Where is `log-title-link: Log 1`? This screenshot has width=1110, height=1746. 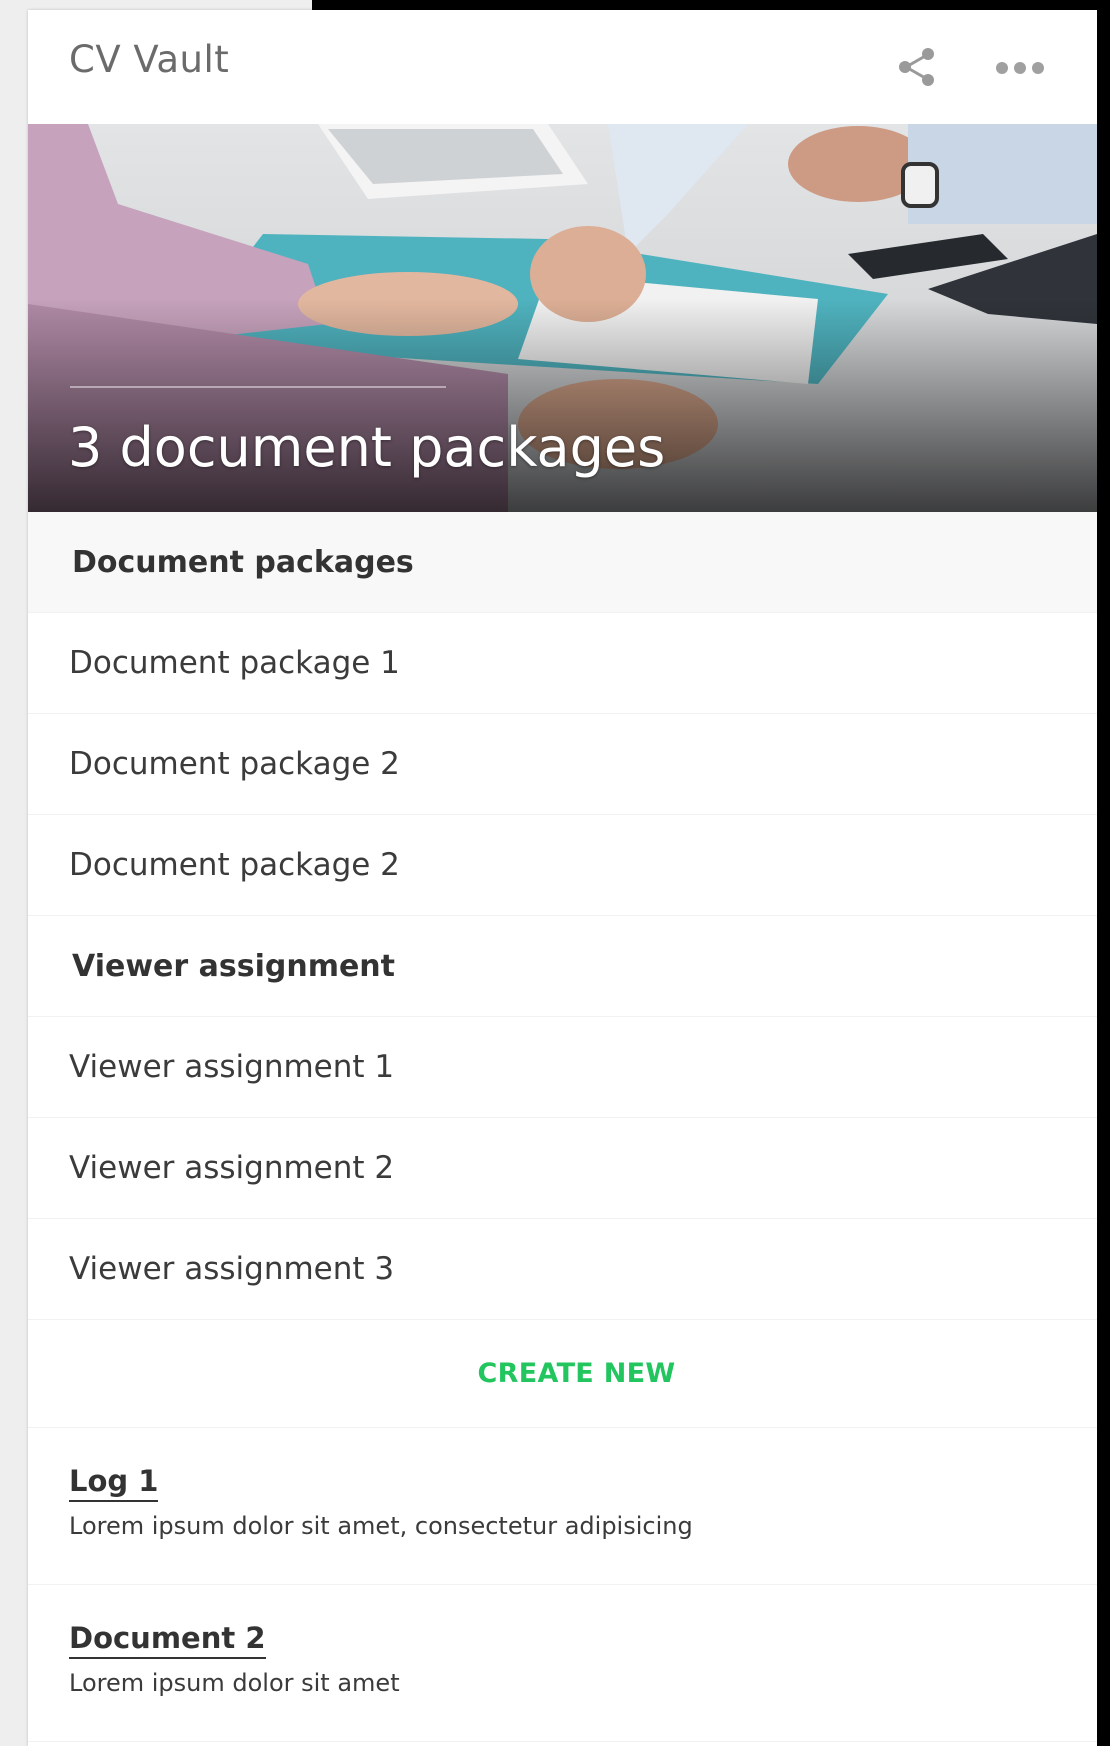
log-title-link: Log 1 is located at coordinates (114, 1483).